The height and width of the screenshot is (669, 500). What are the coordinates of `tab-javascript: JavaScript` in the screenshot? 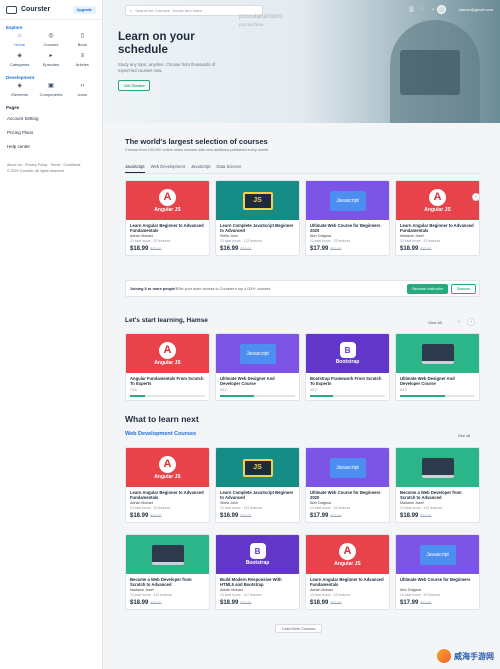 It's located at (135, 168).